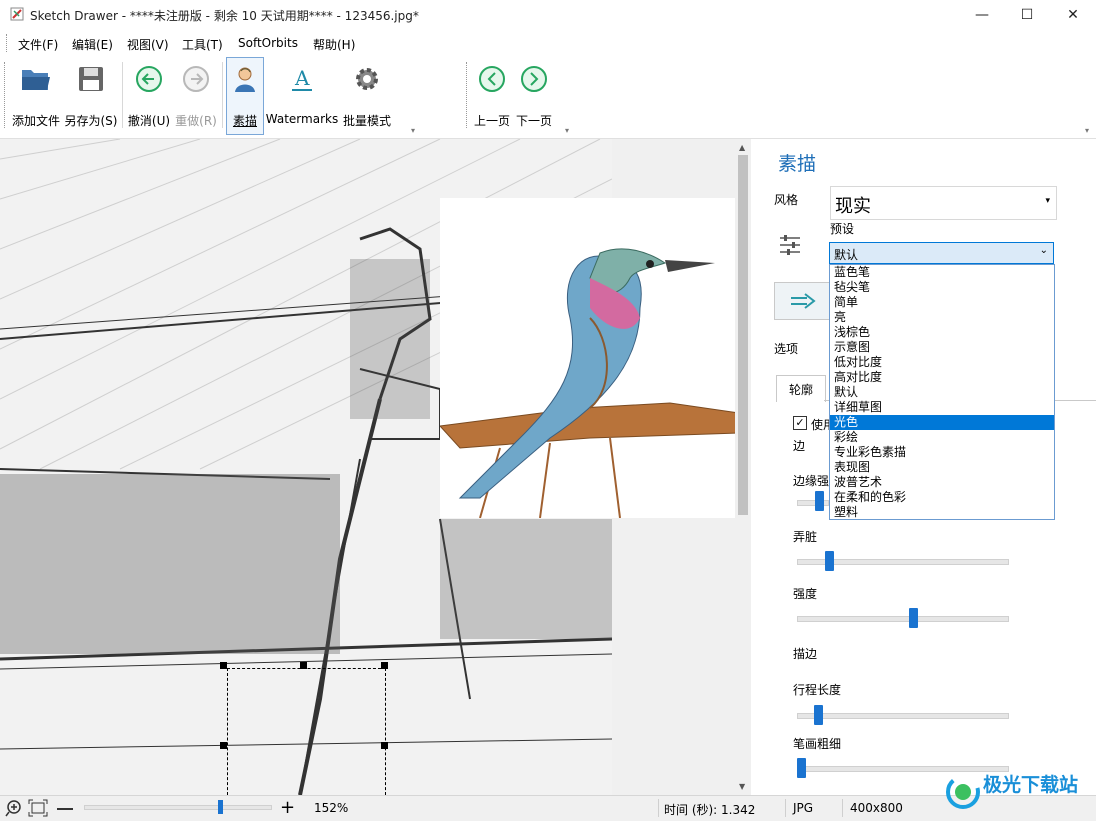 This screenshot has height=821, width=1096. I want to click on site-watermark: 极光下载站, so click(1020, 793).